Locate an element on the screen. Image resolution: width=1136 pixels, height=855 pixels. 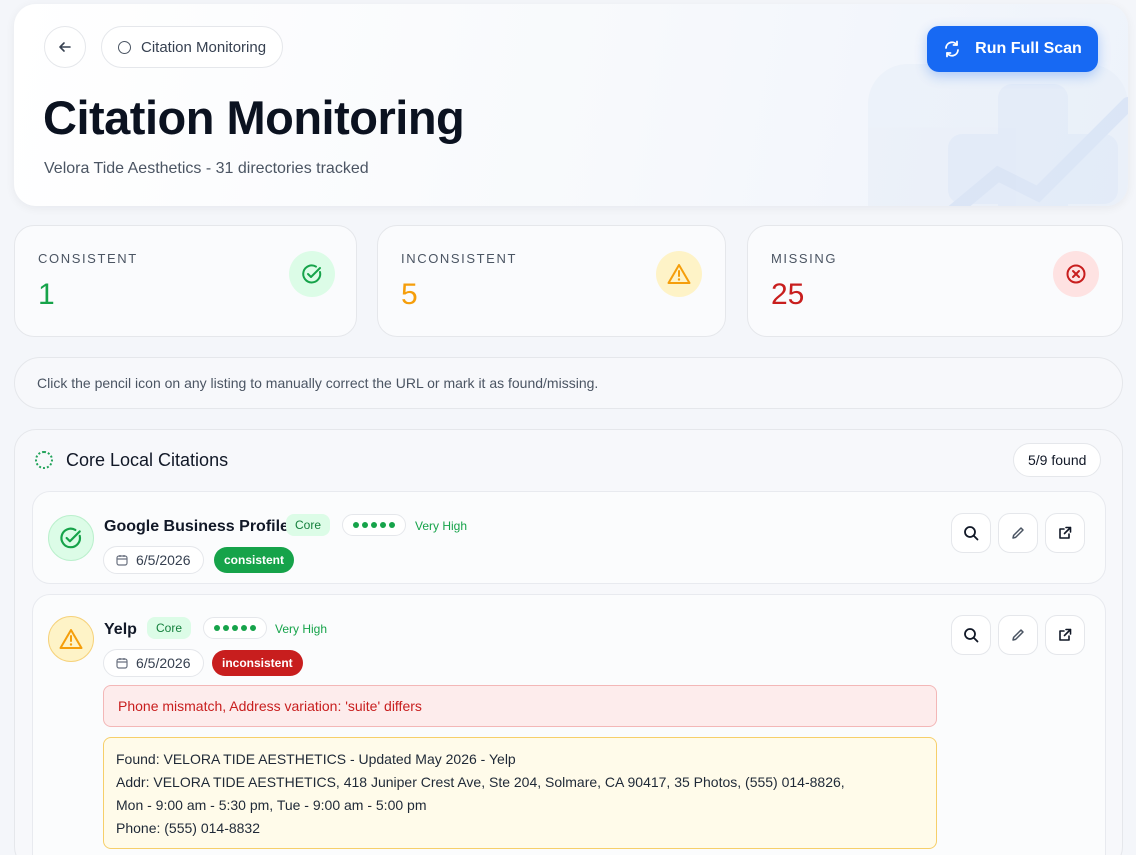
stat-card-inconsistent: INCONSISTENT 5 is located at coordinates (551, 281).